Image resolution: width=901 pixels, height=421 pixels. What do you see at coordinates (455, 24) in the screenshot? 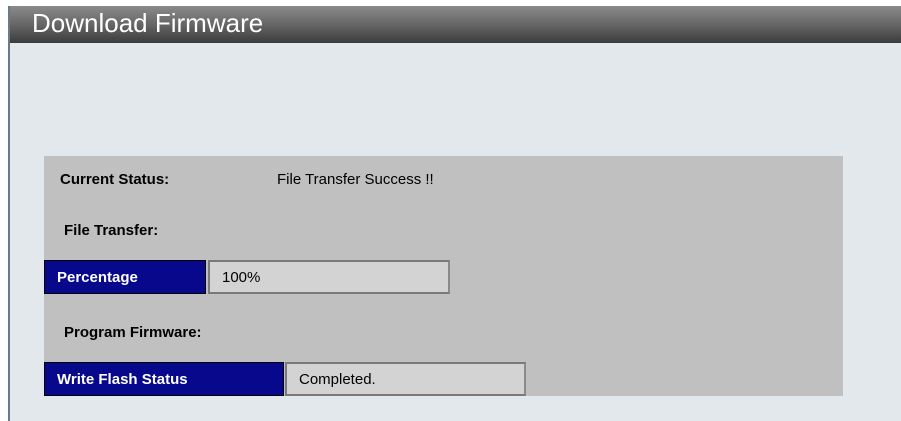
I see `title-bar: Download Firmware` at bounding box center [455, 24].